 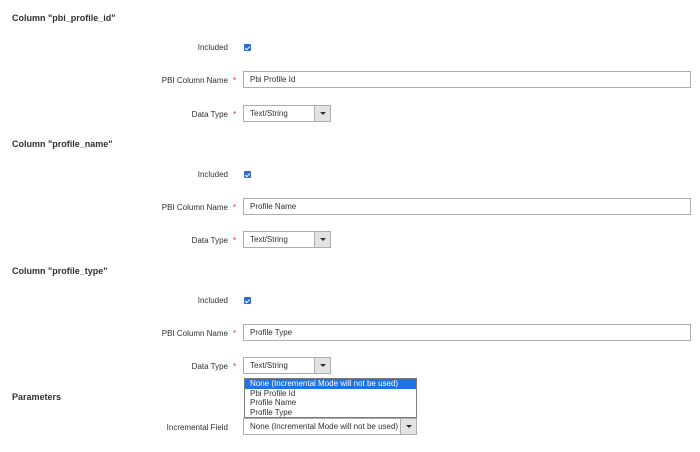 What do you see at coordinates (60, 271) in the screenshot?
I see `column-title-profile-type: Column "profile_type"` at bounding box center [60, 271].